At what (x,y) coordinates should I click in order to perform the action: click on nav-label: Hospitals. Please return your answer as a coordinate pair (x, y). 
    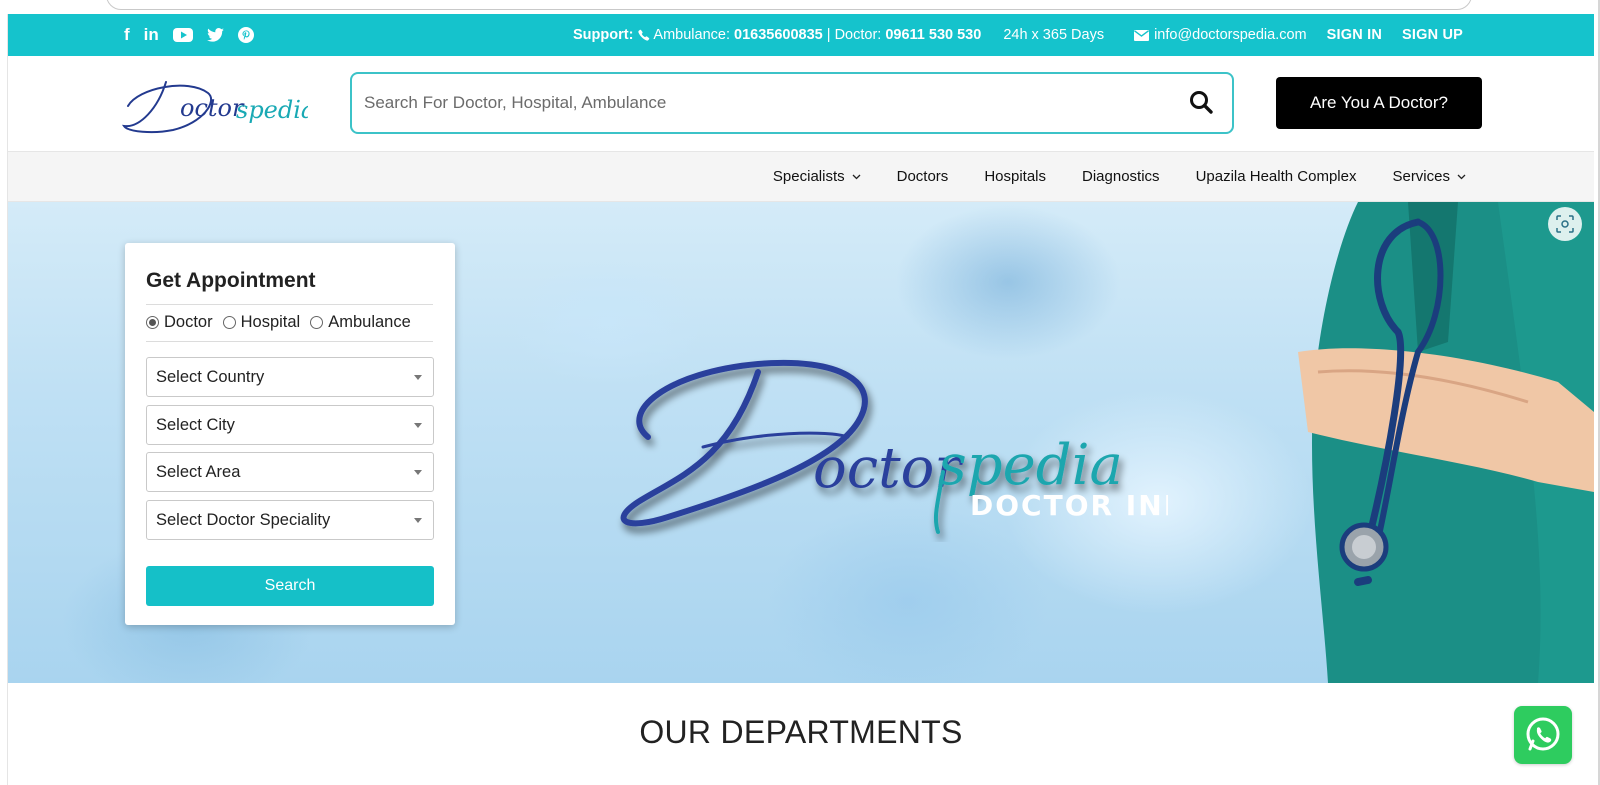
    Looking at the image, I should click on (1015, 176).